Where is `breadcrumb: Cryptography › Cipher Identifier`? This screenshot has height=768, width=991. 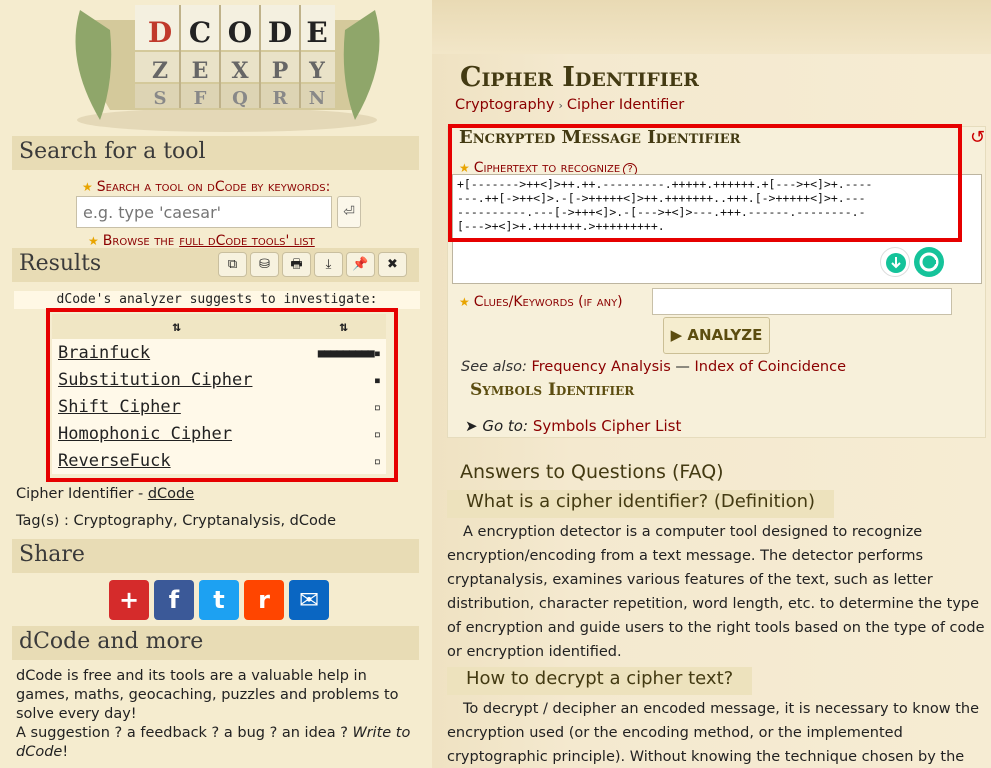 breadcrumb: Cryptography › Cipher Identifier is located at coordinates (569, 105).